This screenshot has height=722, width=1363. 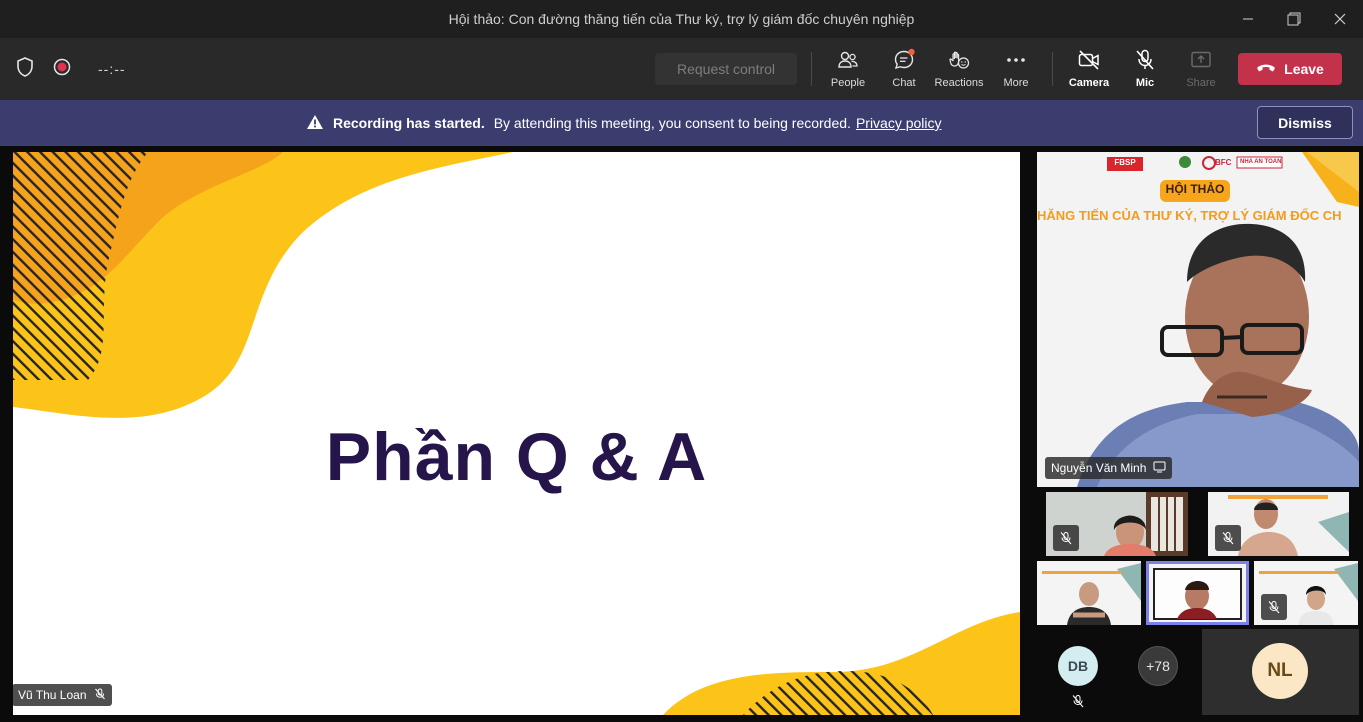 I want to click on leave-button: Leave, so click(x=1290, y=69).